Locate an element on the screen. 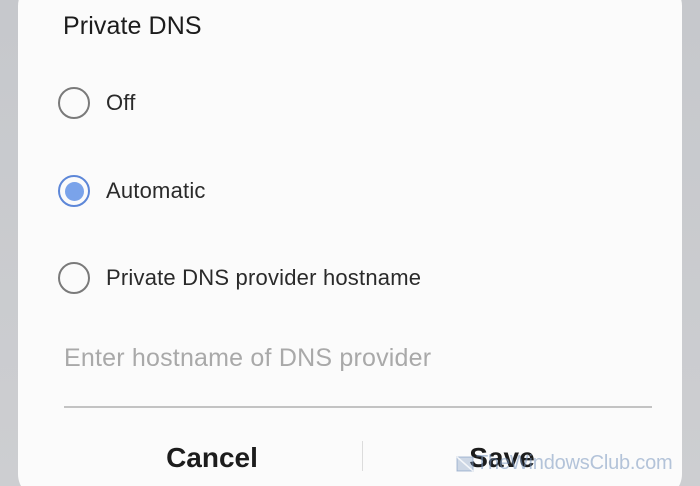 This screenshot has width=700, height=486. radio-automatic is located at coordinates (74, 191).